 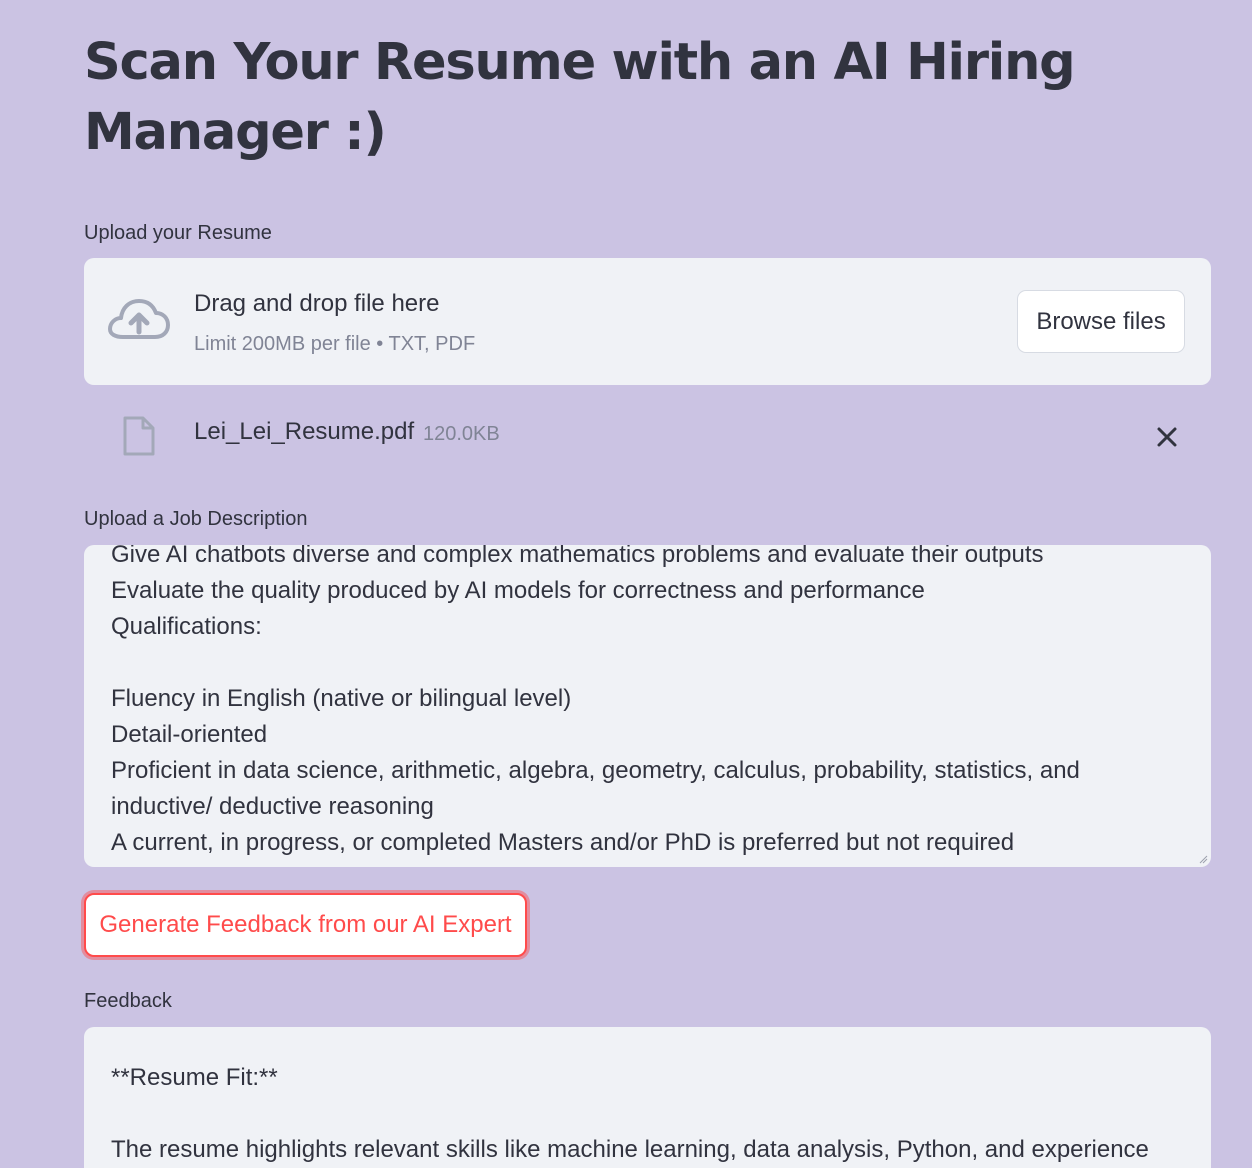 I want to click on uploaded-file-row: Lei_Lei_Resume.pdf 120.0KB, so click(x=647, y=435).